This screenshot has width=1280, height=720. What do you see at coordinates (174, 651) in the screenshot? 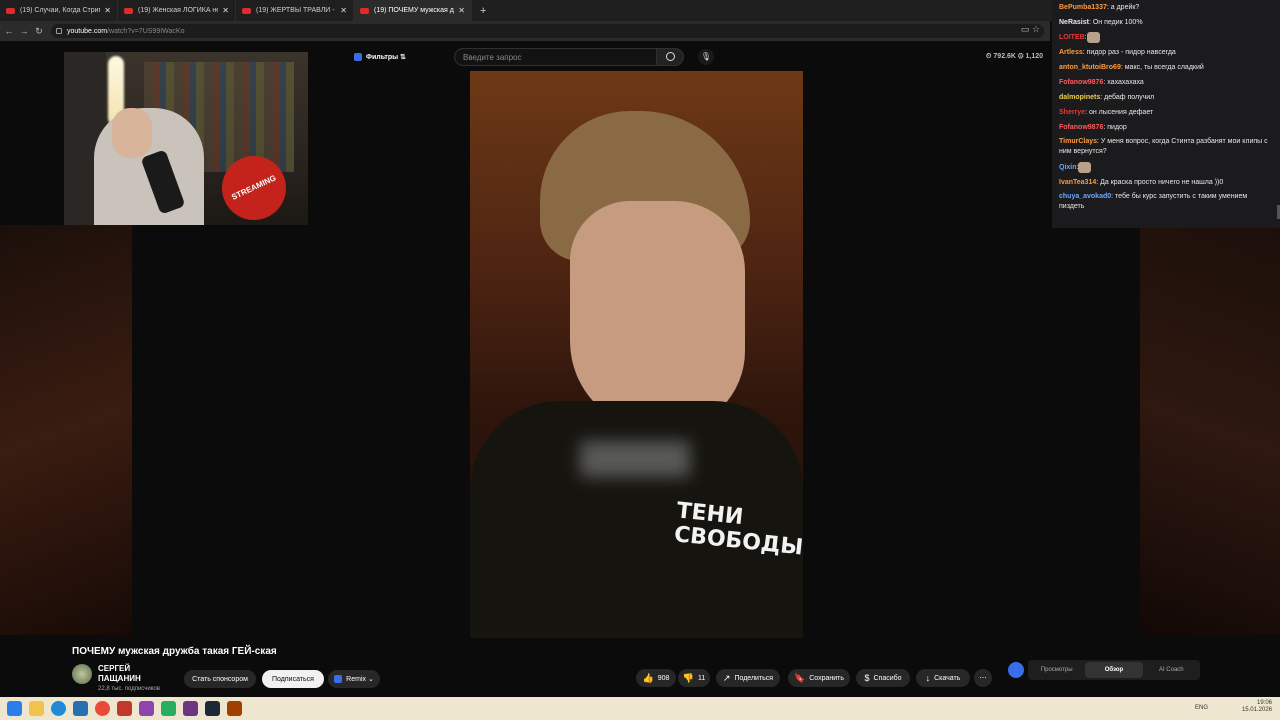
I see `video-title: ПОЧЕМУ мужская дружба такая ГЕЙ-ская` at bounding box center [174, 651].